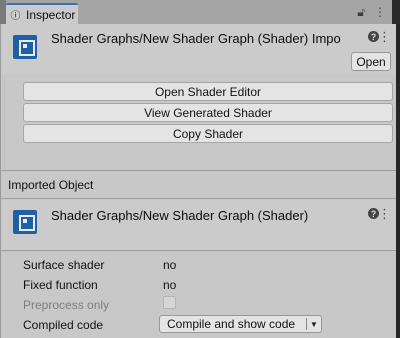 This screenshot has height=338, width=400. Describe the element at coordinates (60, 285) in the screenshot. I see `fixed-function-label: Fixed function` at that location.